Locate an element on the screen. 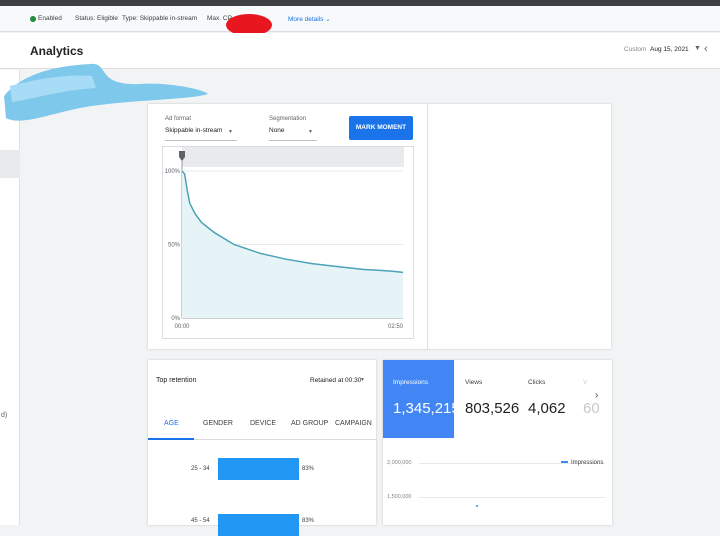  chart-legend: Impressions is located at coordinates (582, 463).